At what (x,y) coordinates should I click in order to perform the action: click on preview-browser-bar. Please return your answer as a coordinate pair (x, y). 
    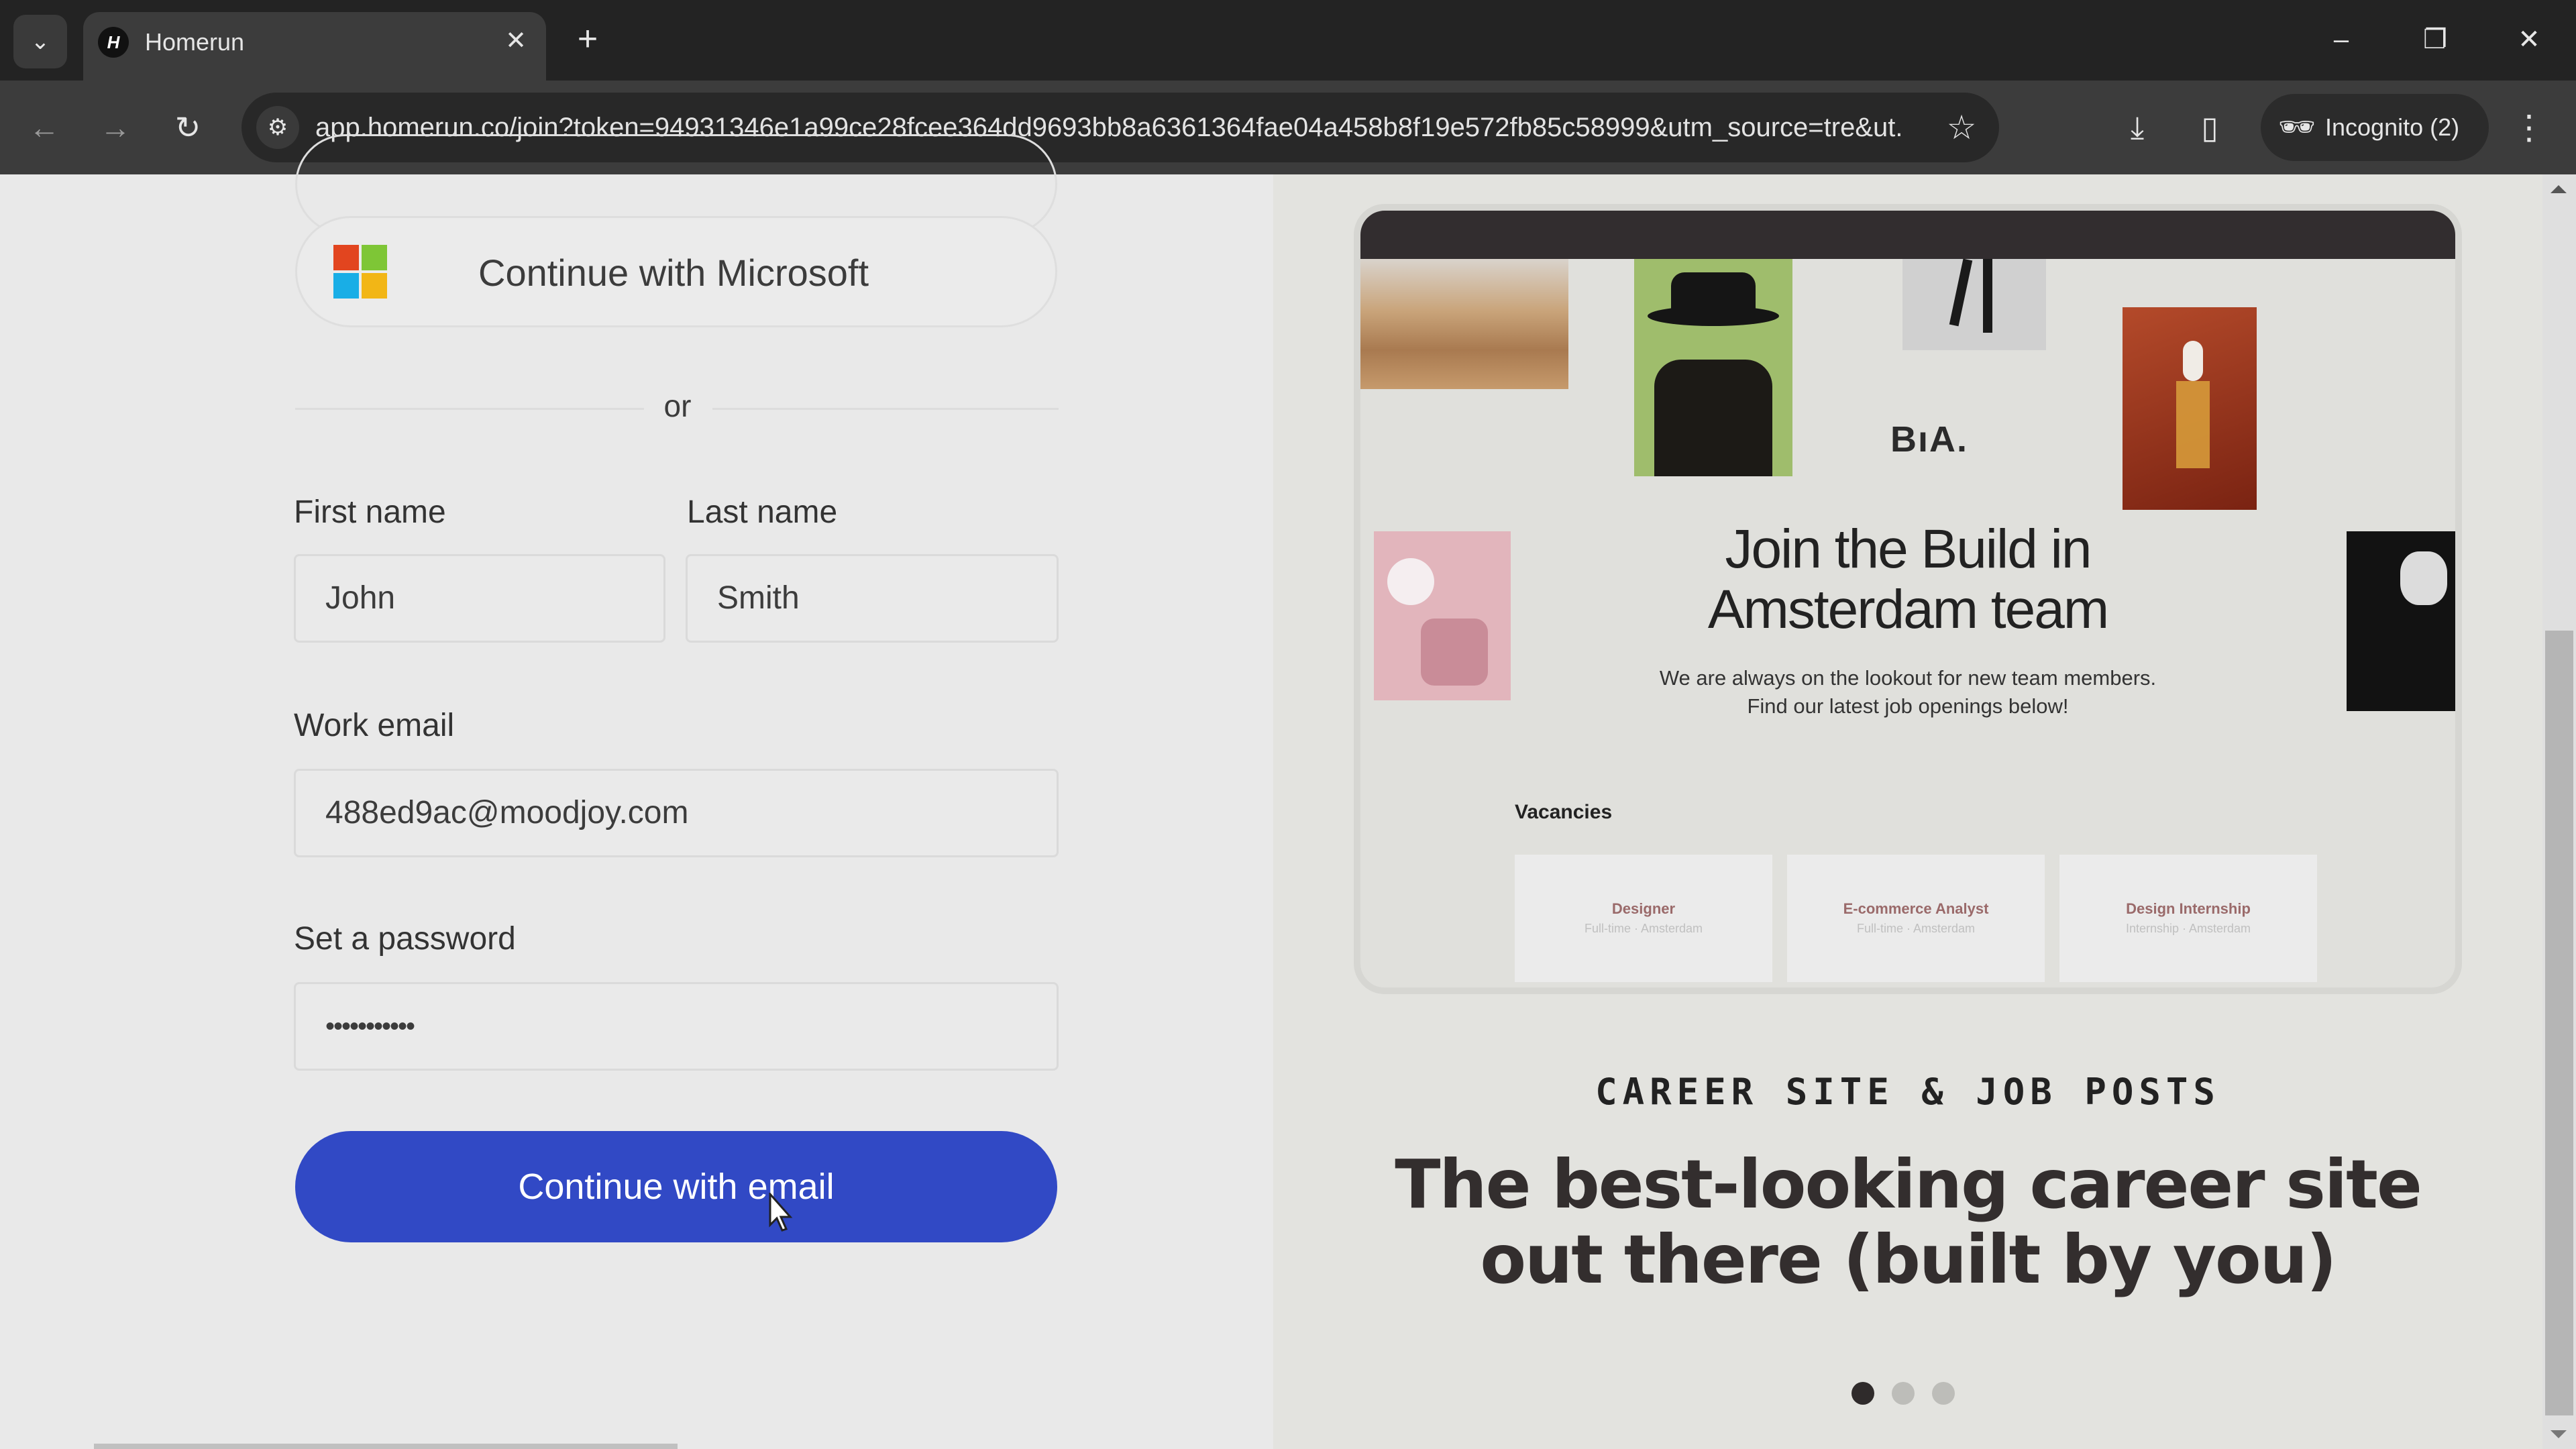
    Looking at the image, I should click on (1907, 235).